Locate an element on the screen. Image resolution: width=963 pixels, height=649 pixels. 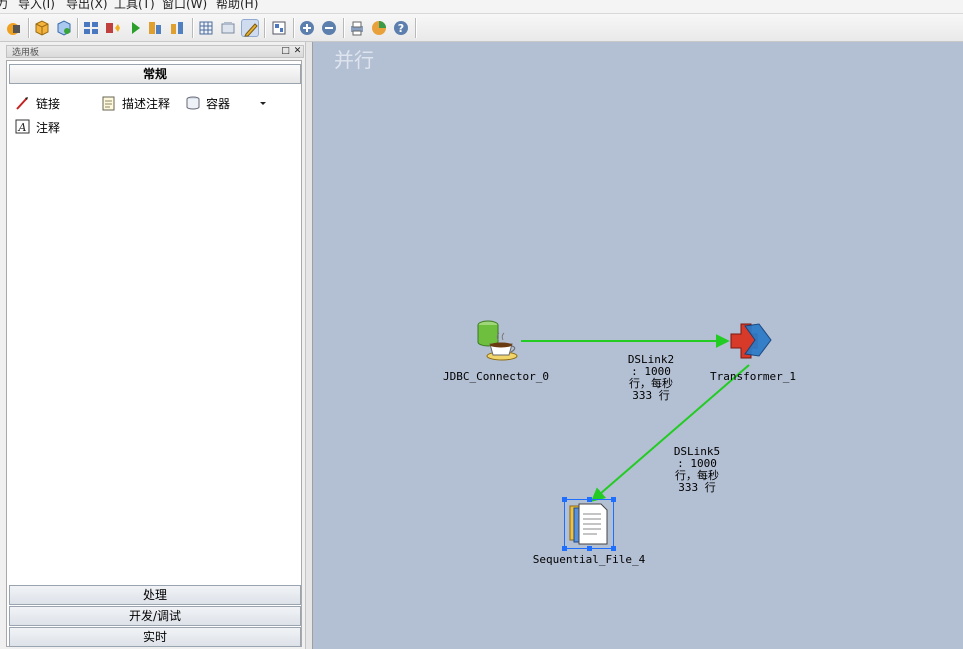
close-icon: ✕ is located at coordinates (297, 51).